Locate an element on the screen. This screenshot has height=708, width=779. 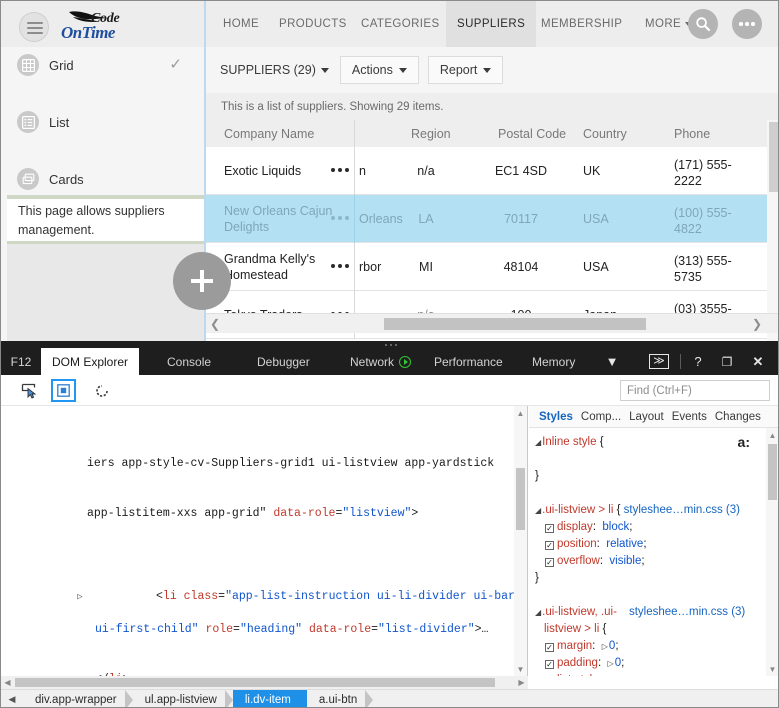
more-tabs-glyph: ▼ is located at coordinates (612, 361).